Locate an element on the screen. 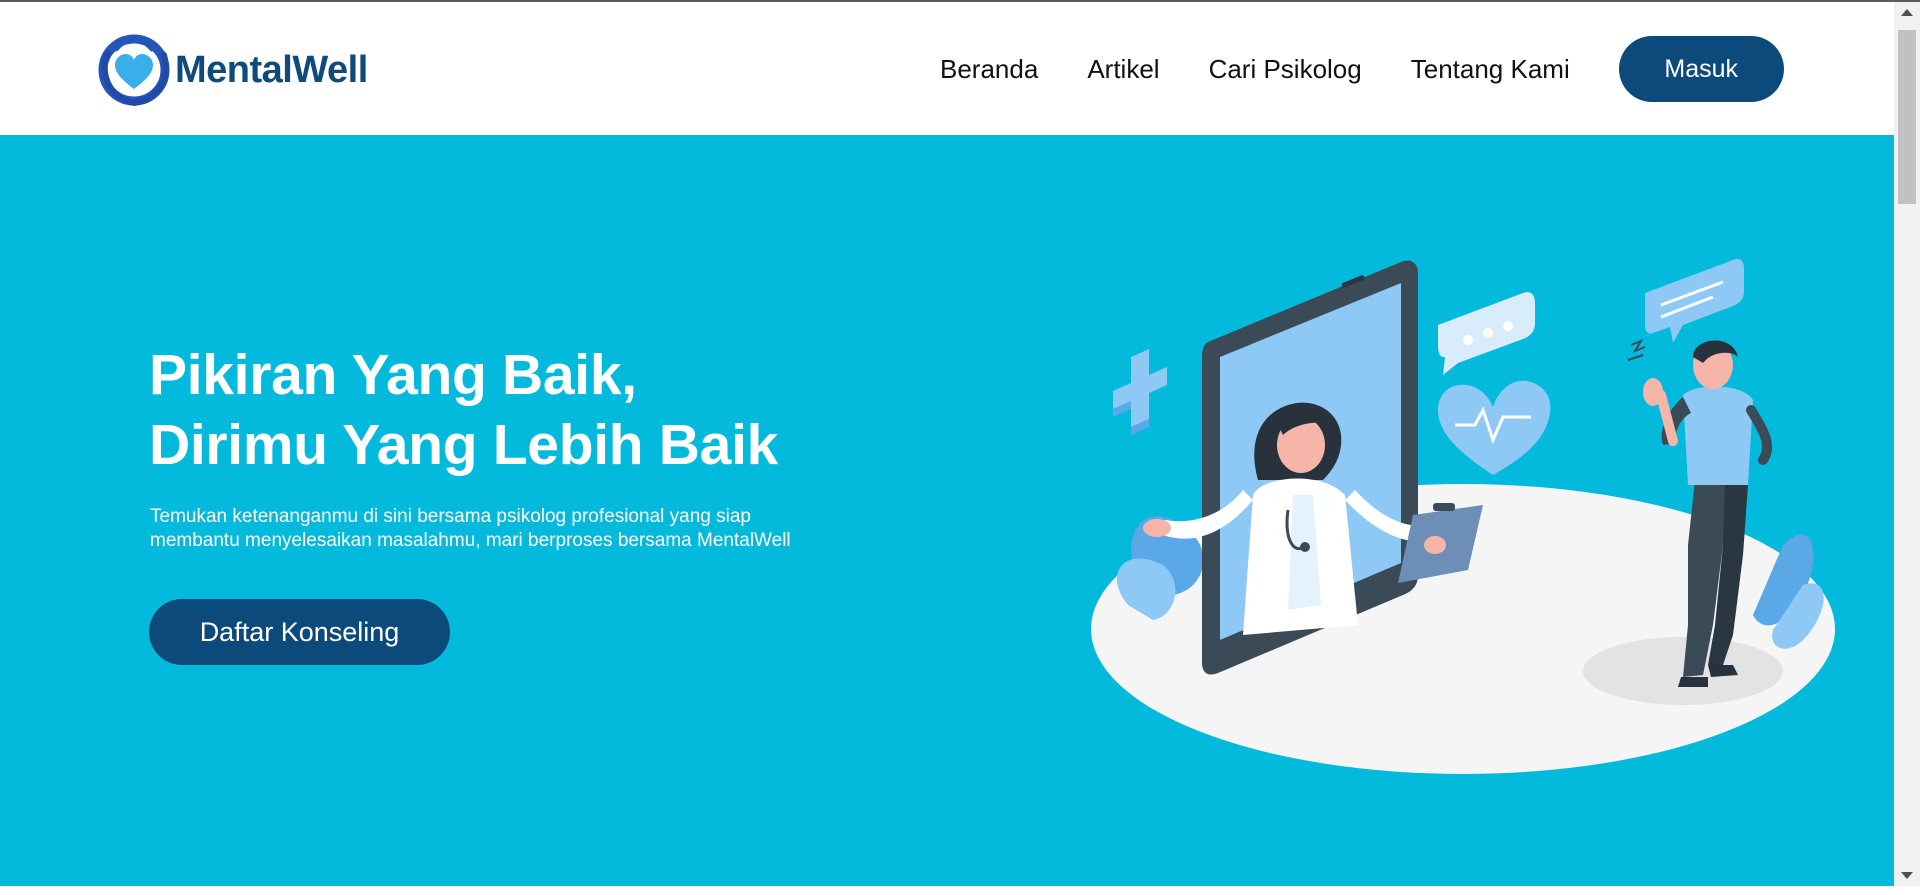 Image resolution: width=1920 pixels, height=895 pixels. nav-link-beranda: Beranda is located at coordinates (989, 69).